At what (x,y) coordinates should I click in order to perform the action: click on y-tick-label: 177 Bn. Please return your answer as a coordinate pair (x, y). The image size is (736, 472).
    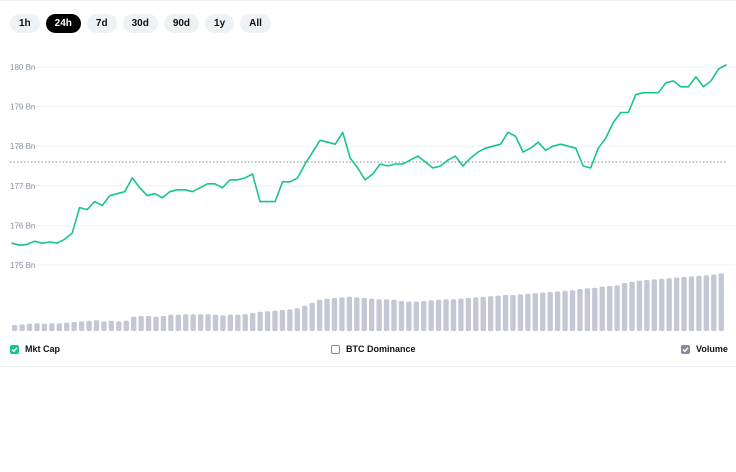
    Looking at the image, I should click on (22, 186).